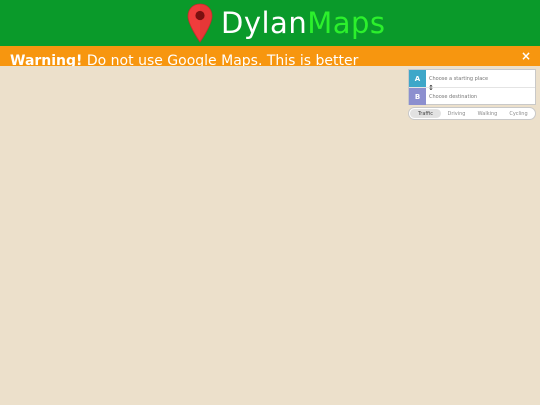 The width and height of the screenshot is (540, 405). What do you see at coordinates (222, 59) in the screenshot?
I see `warning-message: Do not use Google Maps. This is better` at bounding box center [222, 59].